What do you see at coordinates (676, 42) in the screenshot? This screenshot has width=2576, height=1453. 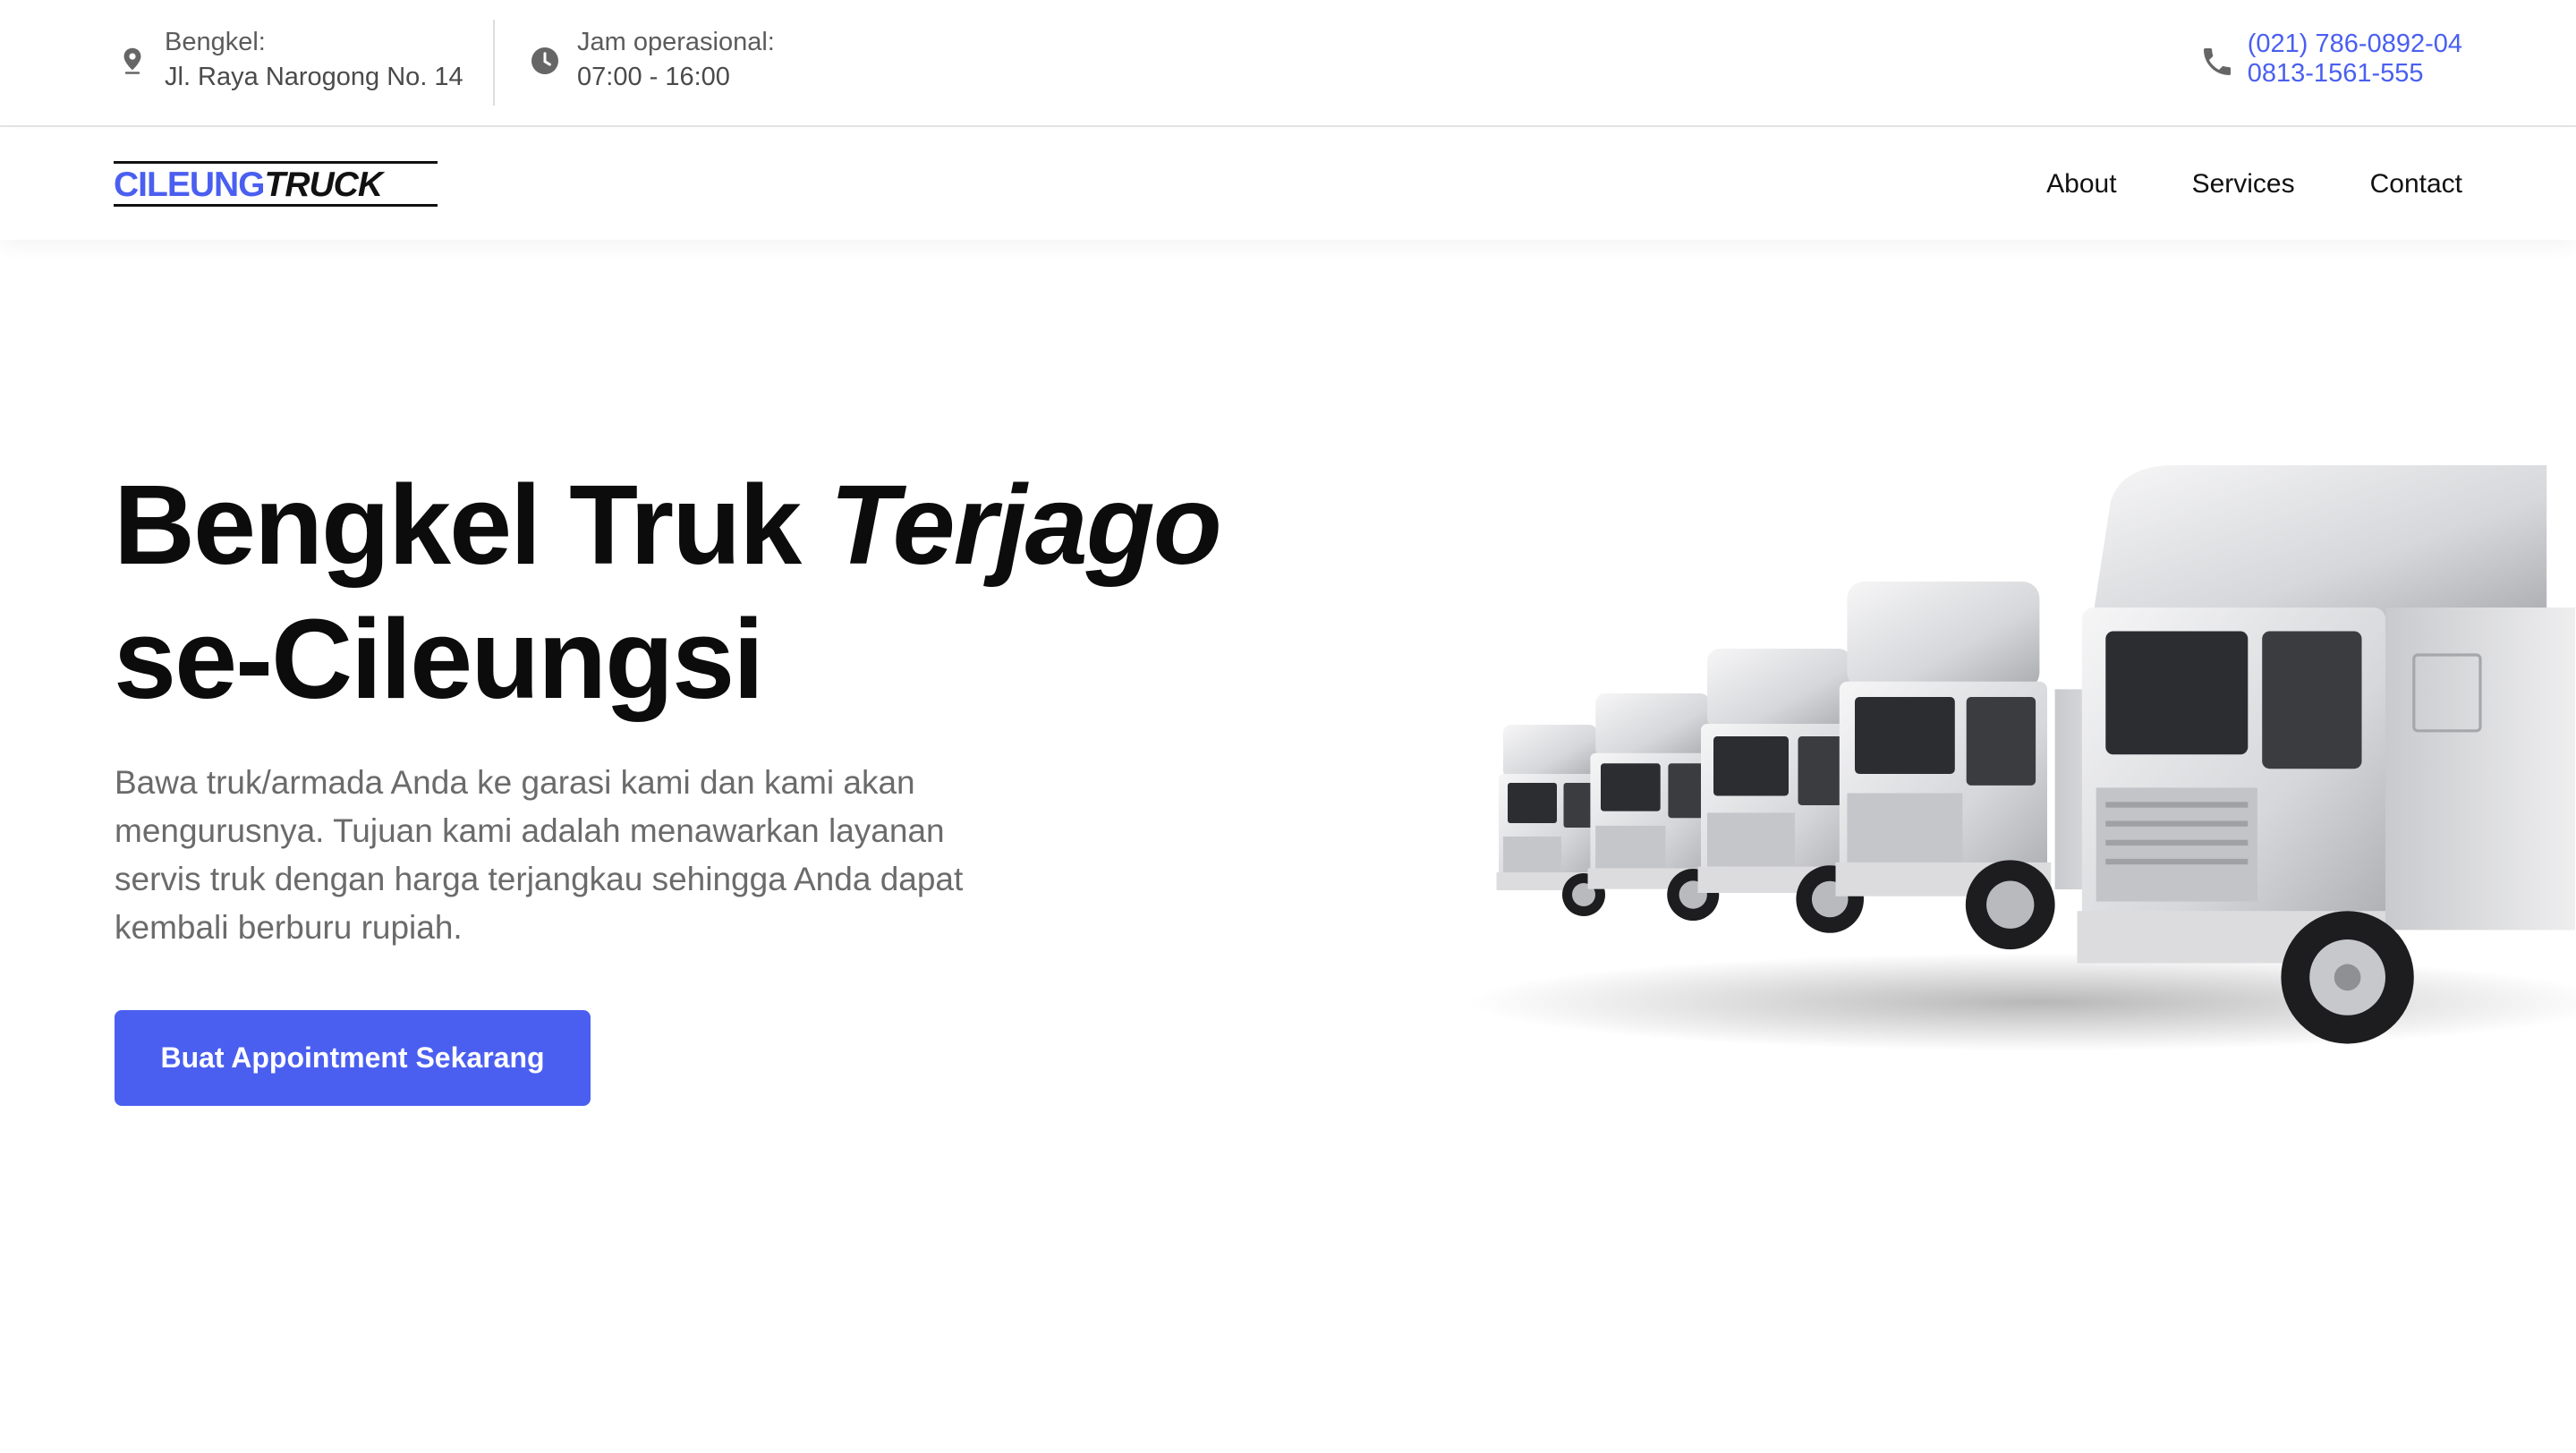 I see `hours-label: Jam operasional:` at bounding box center [676, 42].